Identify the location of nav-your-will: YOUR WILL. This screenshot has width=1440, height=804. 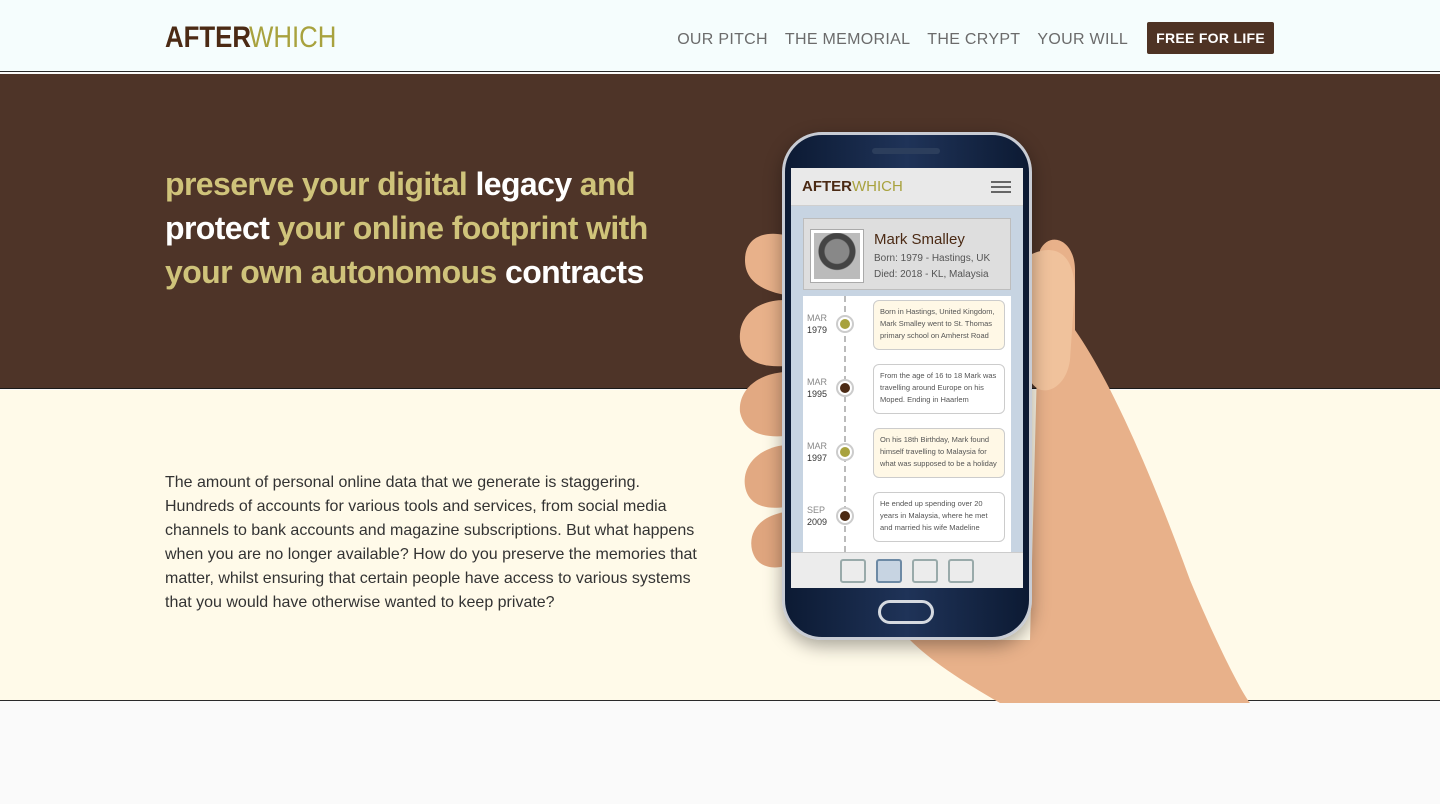
(1082, 40).